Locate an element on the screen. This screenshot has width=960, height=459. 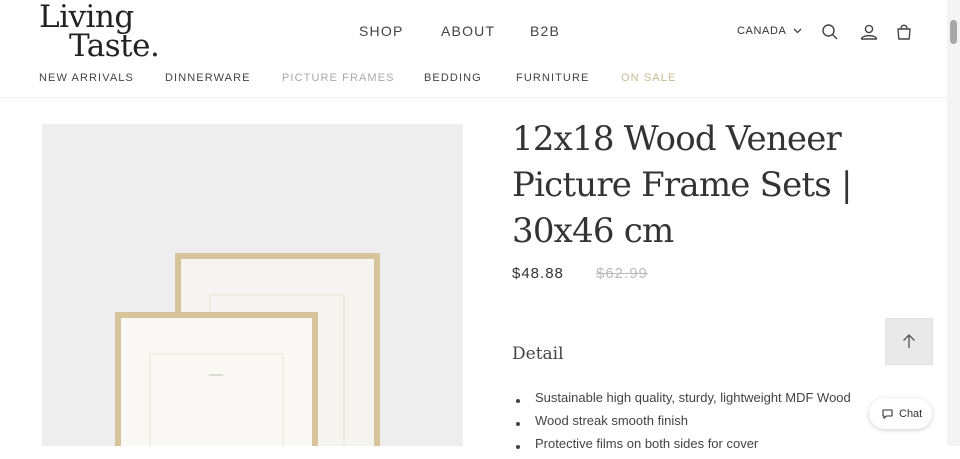
back-to-top-button is located at coordinates (909, 341).